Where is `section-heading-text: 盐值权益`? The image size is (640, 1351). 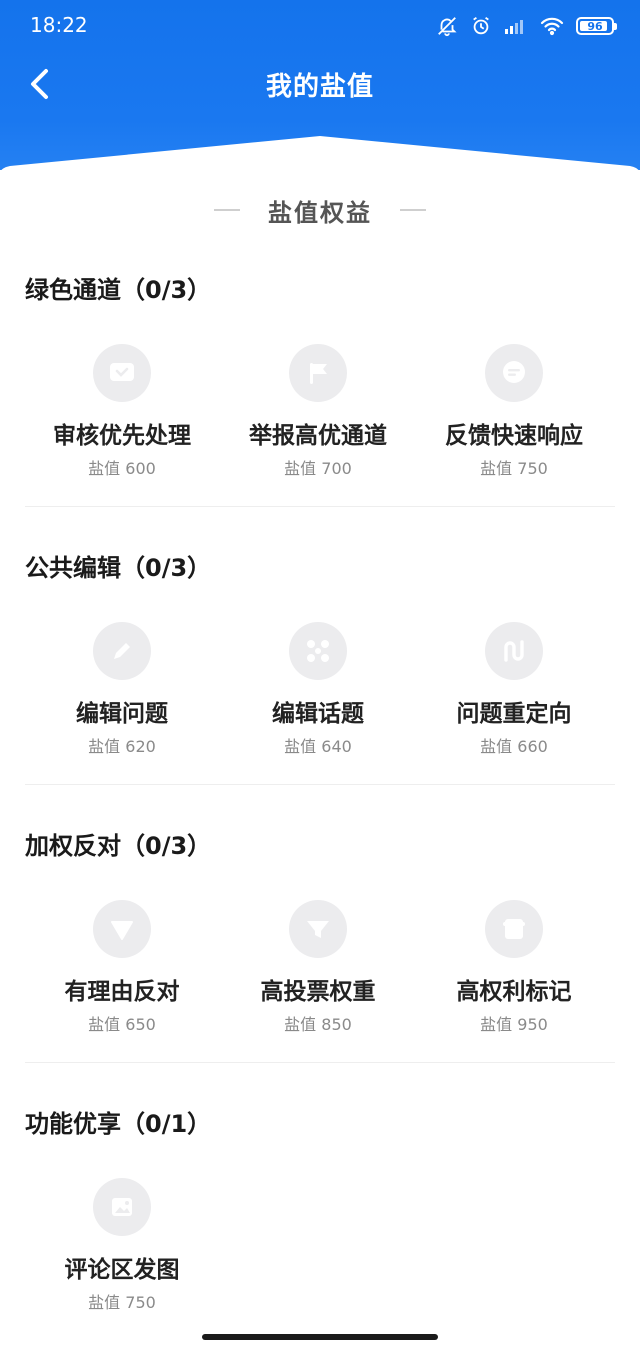 section-heading-text: 盐值权益 is located at coordinates (320, 212).